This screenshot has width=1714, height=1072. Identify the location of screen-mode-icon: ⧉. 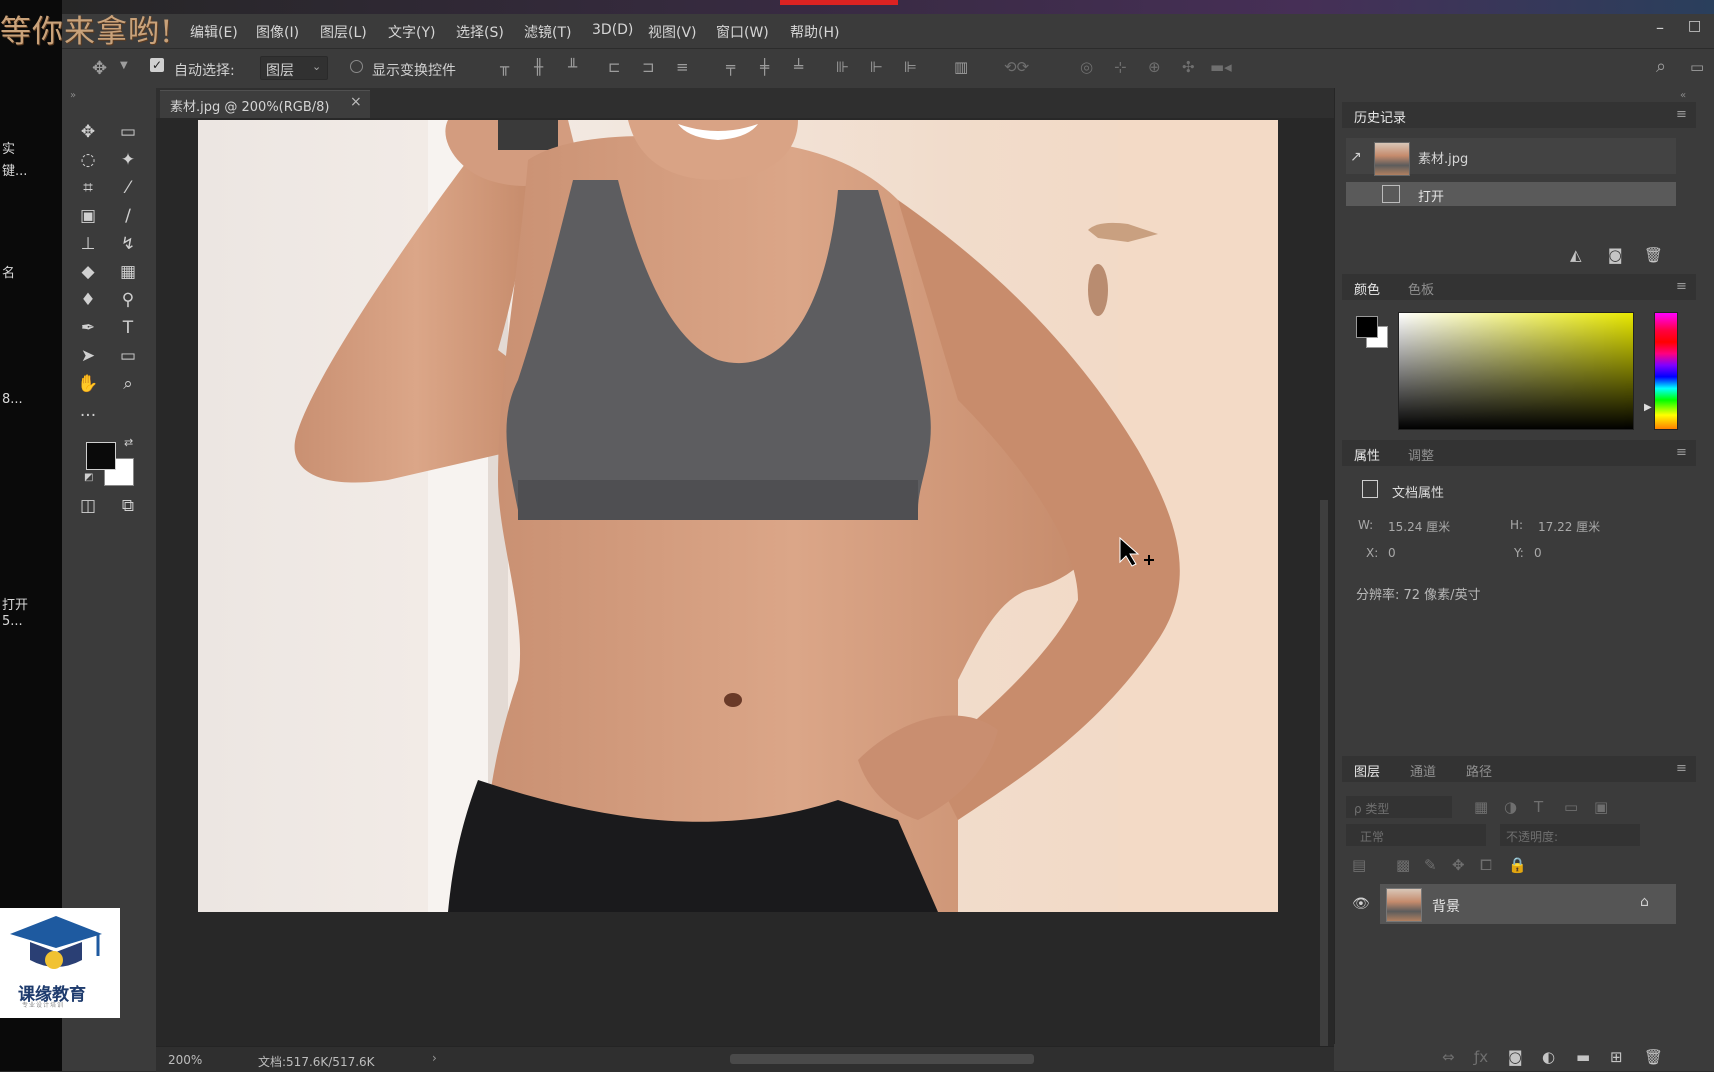
(128, 506).